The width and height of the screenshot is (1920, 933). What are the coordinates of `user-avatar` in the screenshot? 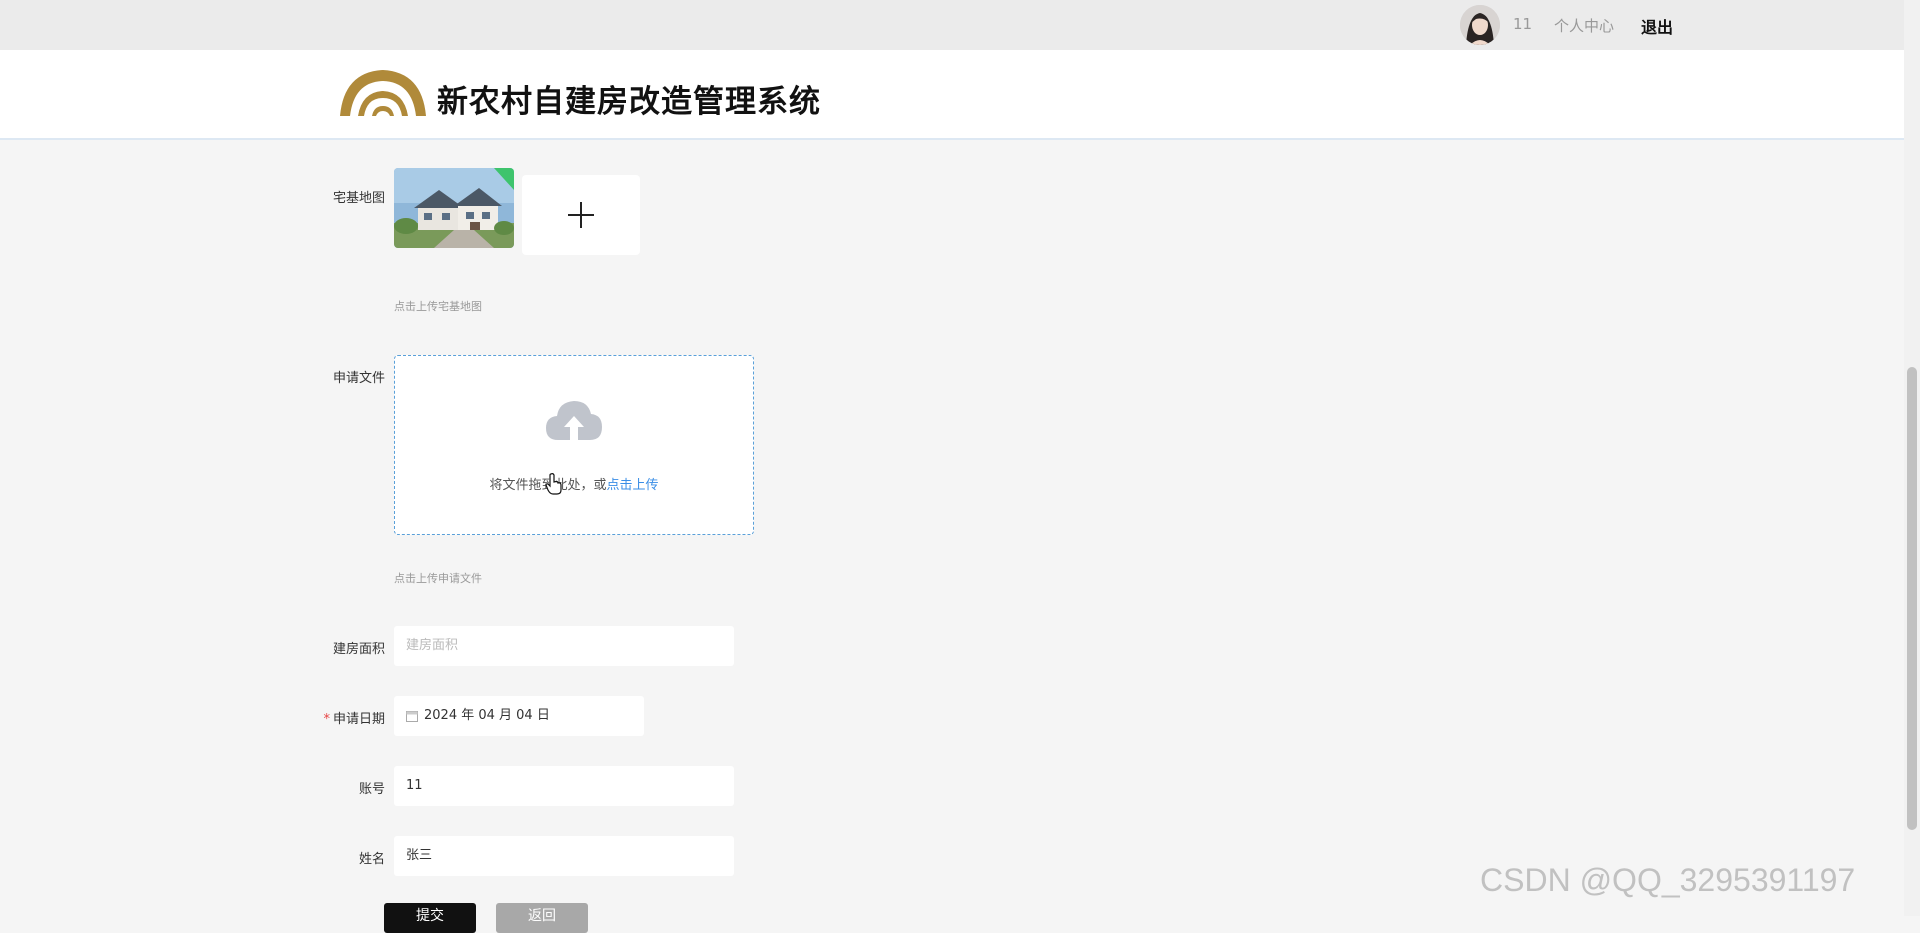 It's located at (1480, 25).